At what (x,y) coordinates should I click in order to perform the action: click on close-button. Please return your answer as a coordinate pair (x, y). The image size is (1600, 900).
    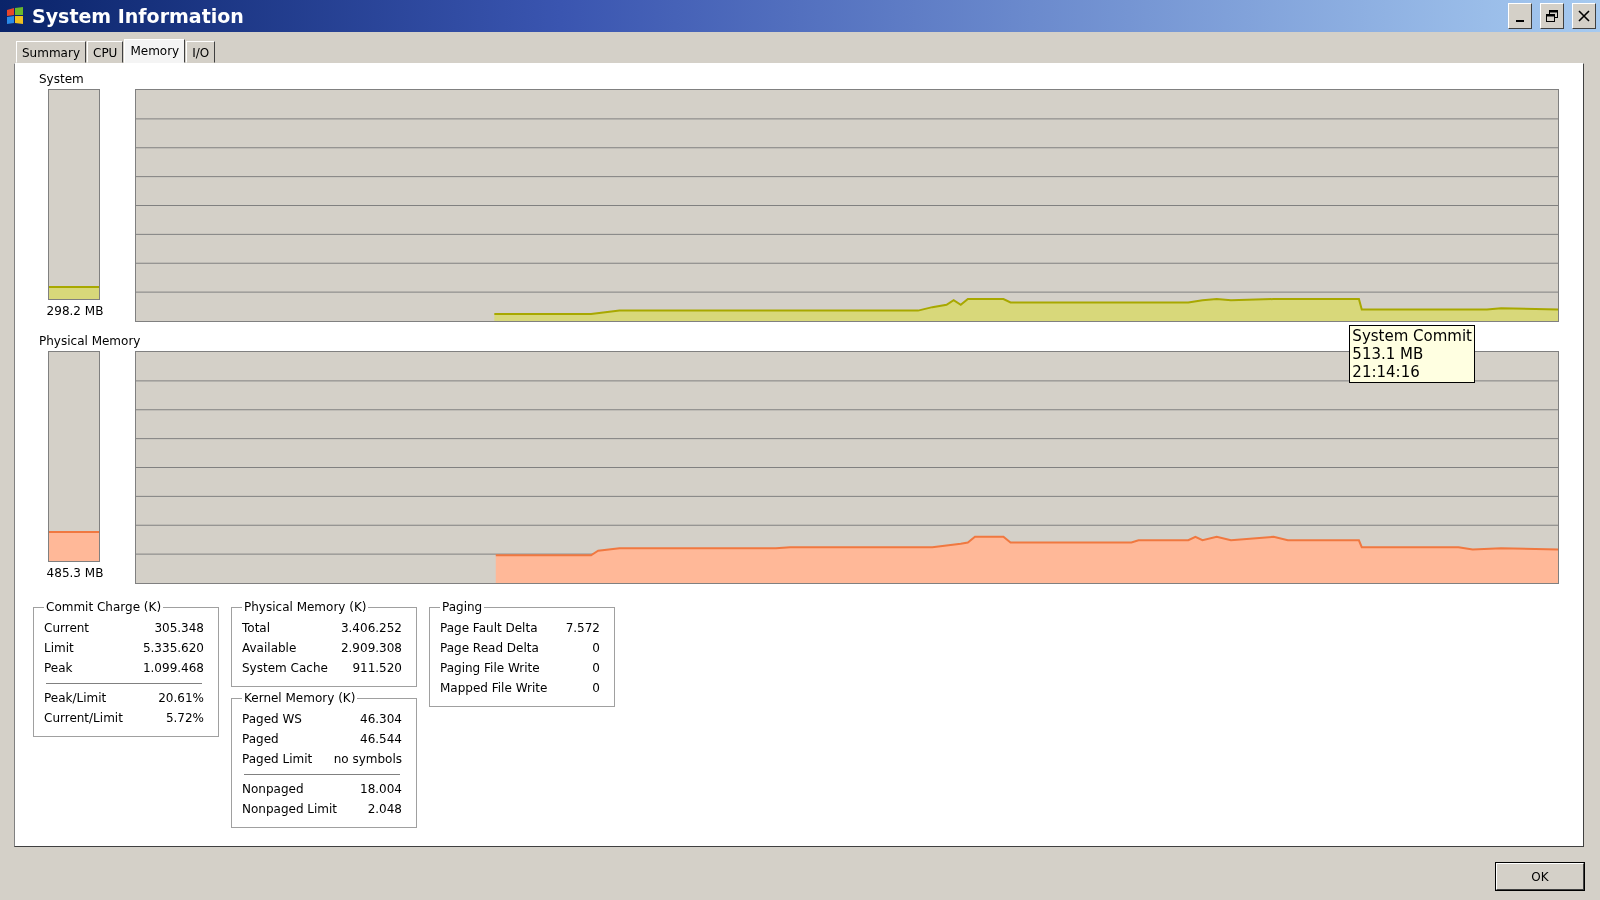
    Looking at the image, I should click on (1584, 16).